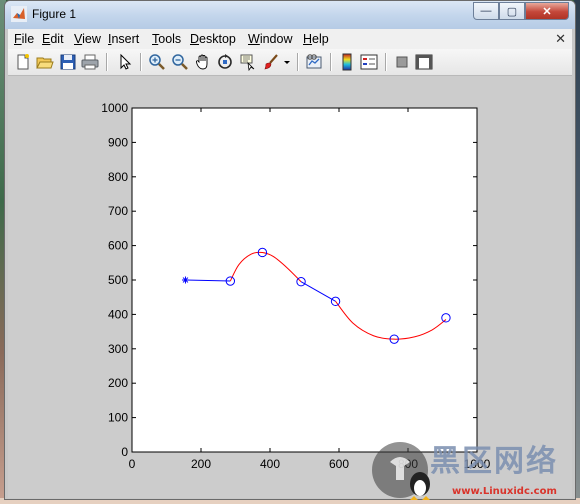 The image size is (580, 504). Describe the element at coordinates (90, 62) in the screenshot. I see `print-icon` at that location.